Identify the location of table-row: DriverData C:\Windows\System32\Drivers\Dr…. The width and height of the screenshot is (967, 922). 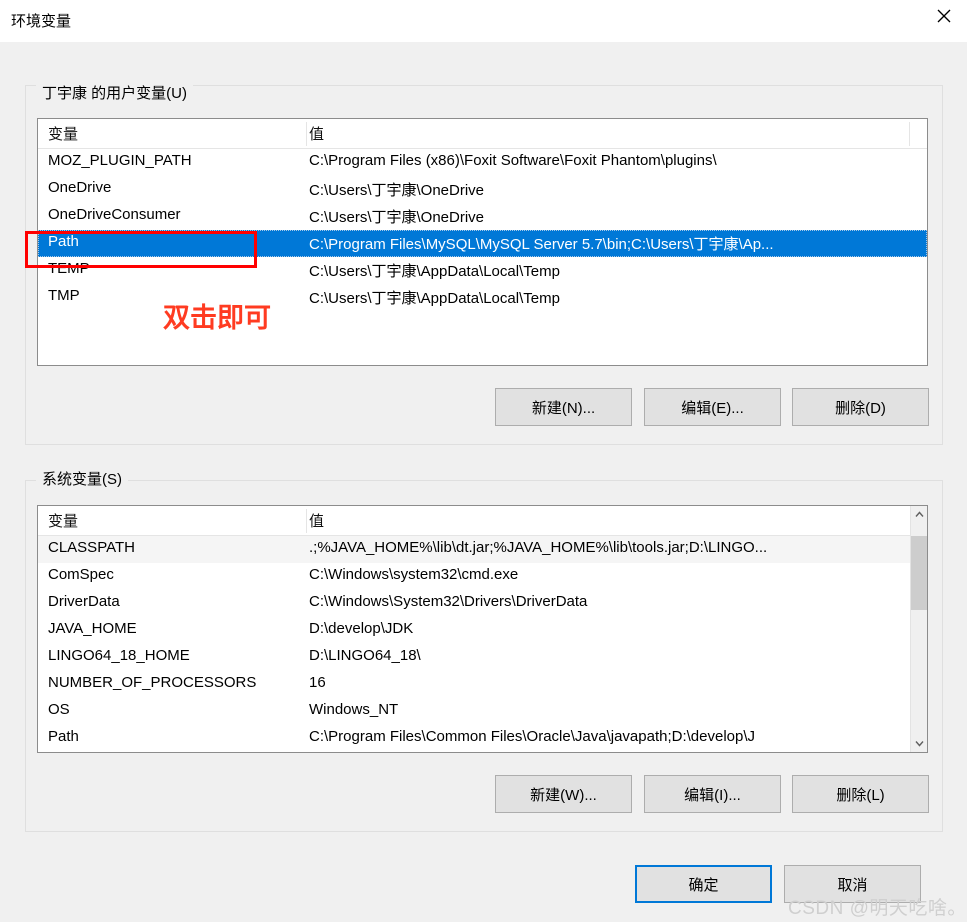
(482, 603).